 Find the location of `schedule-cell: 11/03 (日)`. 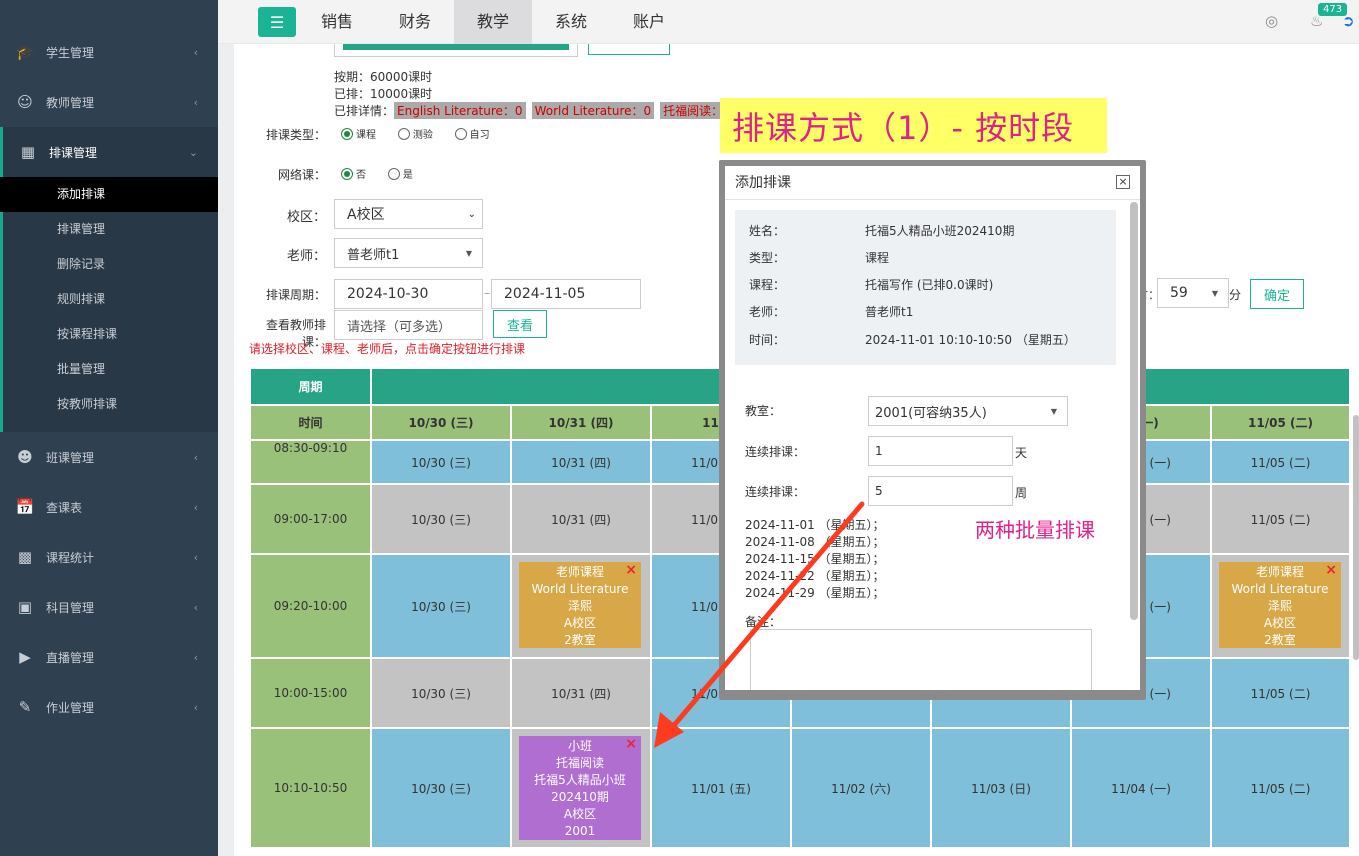

schedule-cell: 11/03 (日) is located at coordinates (1001, 788).